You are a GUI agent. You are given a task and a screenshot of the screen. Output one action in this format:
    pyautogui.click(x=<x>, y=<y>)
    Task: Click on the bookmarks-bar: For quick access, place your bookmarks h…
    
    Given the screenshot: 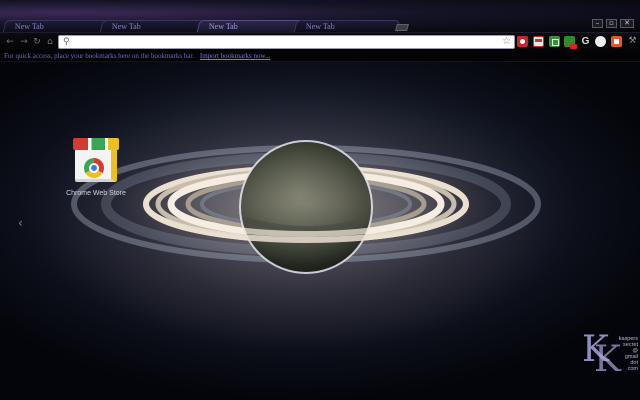 What is the action you would take?
    pyautogui.click(x=320, y=56)
    